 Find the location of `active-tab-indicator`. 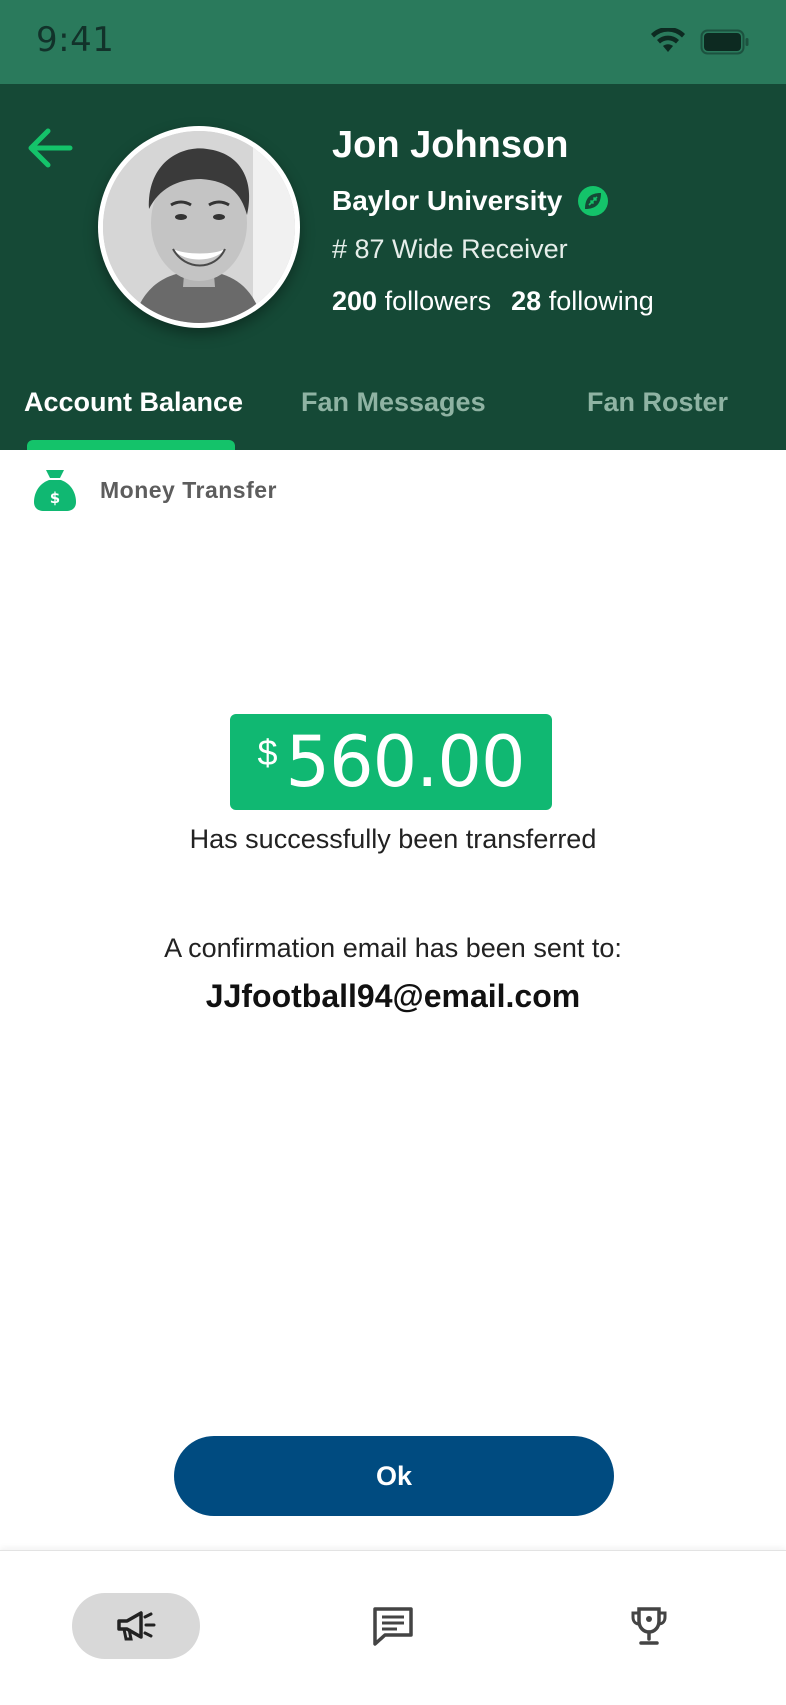

active-tab-indicator is located at coordinates (131, 445).